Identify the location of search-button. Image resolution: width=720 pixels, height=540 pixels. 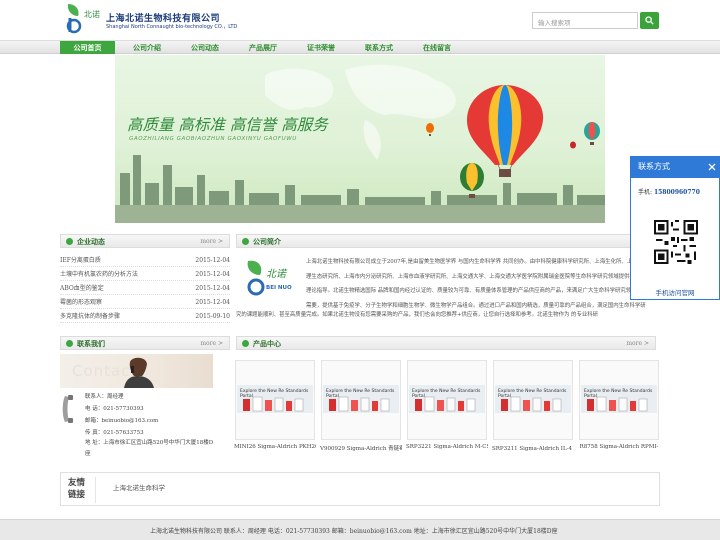
(649, 20).